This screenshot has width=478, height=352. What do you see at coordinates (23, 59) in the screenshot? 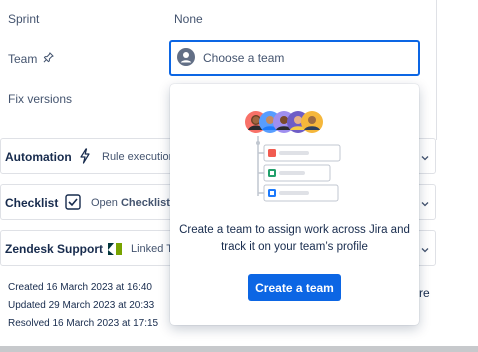
I see `team-label: Team` at bounding box center [23, 59].